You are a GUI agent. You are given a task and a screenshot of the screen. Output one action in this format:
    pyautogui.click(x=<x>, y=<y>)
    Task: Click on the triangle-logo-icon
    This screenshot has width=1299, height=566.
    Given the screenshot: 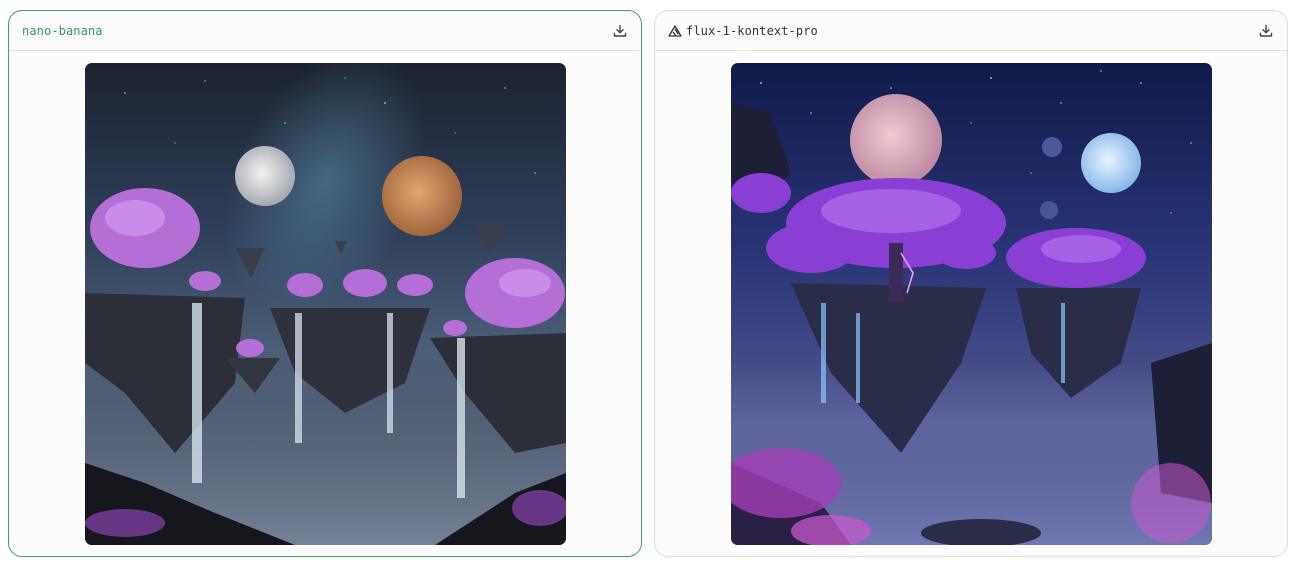 What is the action you would take?
    pyautogui.click(x=675, y=30)
    